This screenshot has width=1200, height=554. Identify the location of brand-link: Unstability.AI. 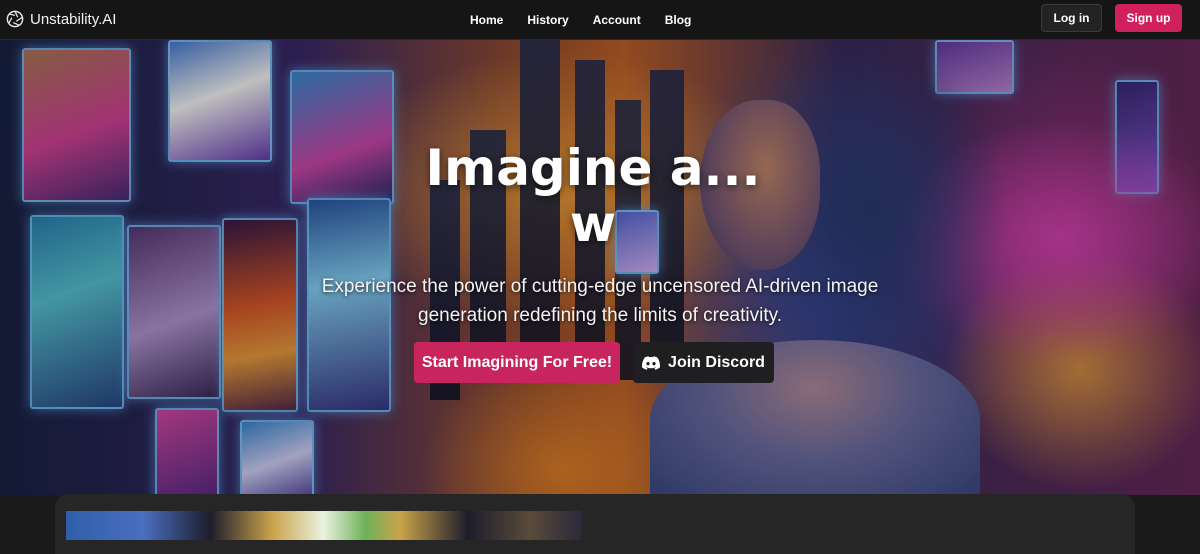
(61, 19).